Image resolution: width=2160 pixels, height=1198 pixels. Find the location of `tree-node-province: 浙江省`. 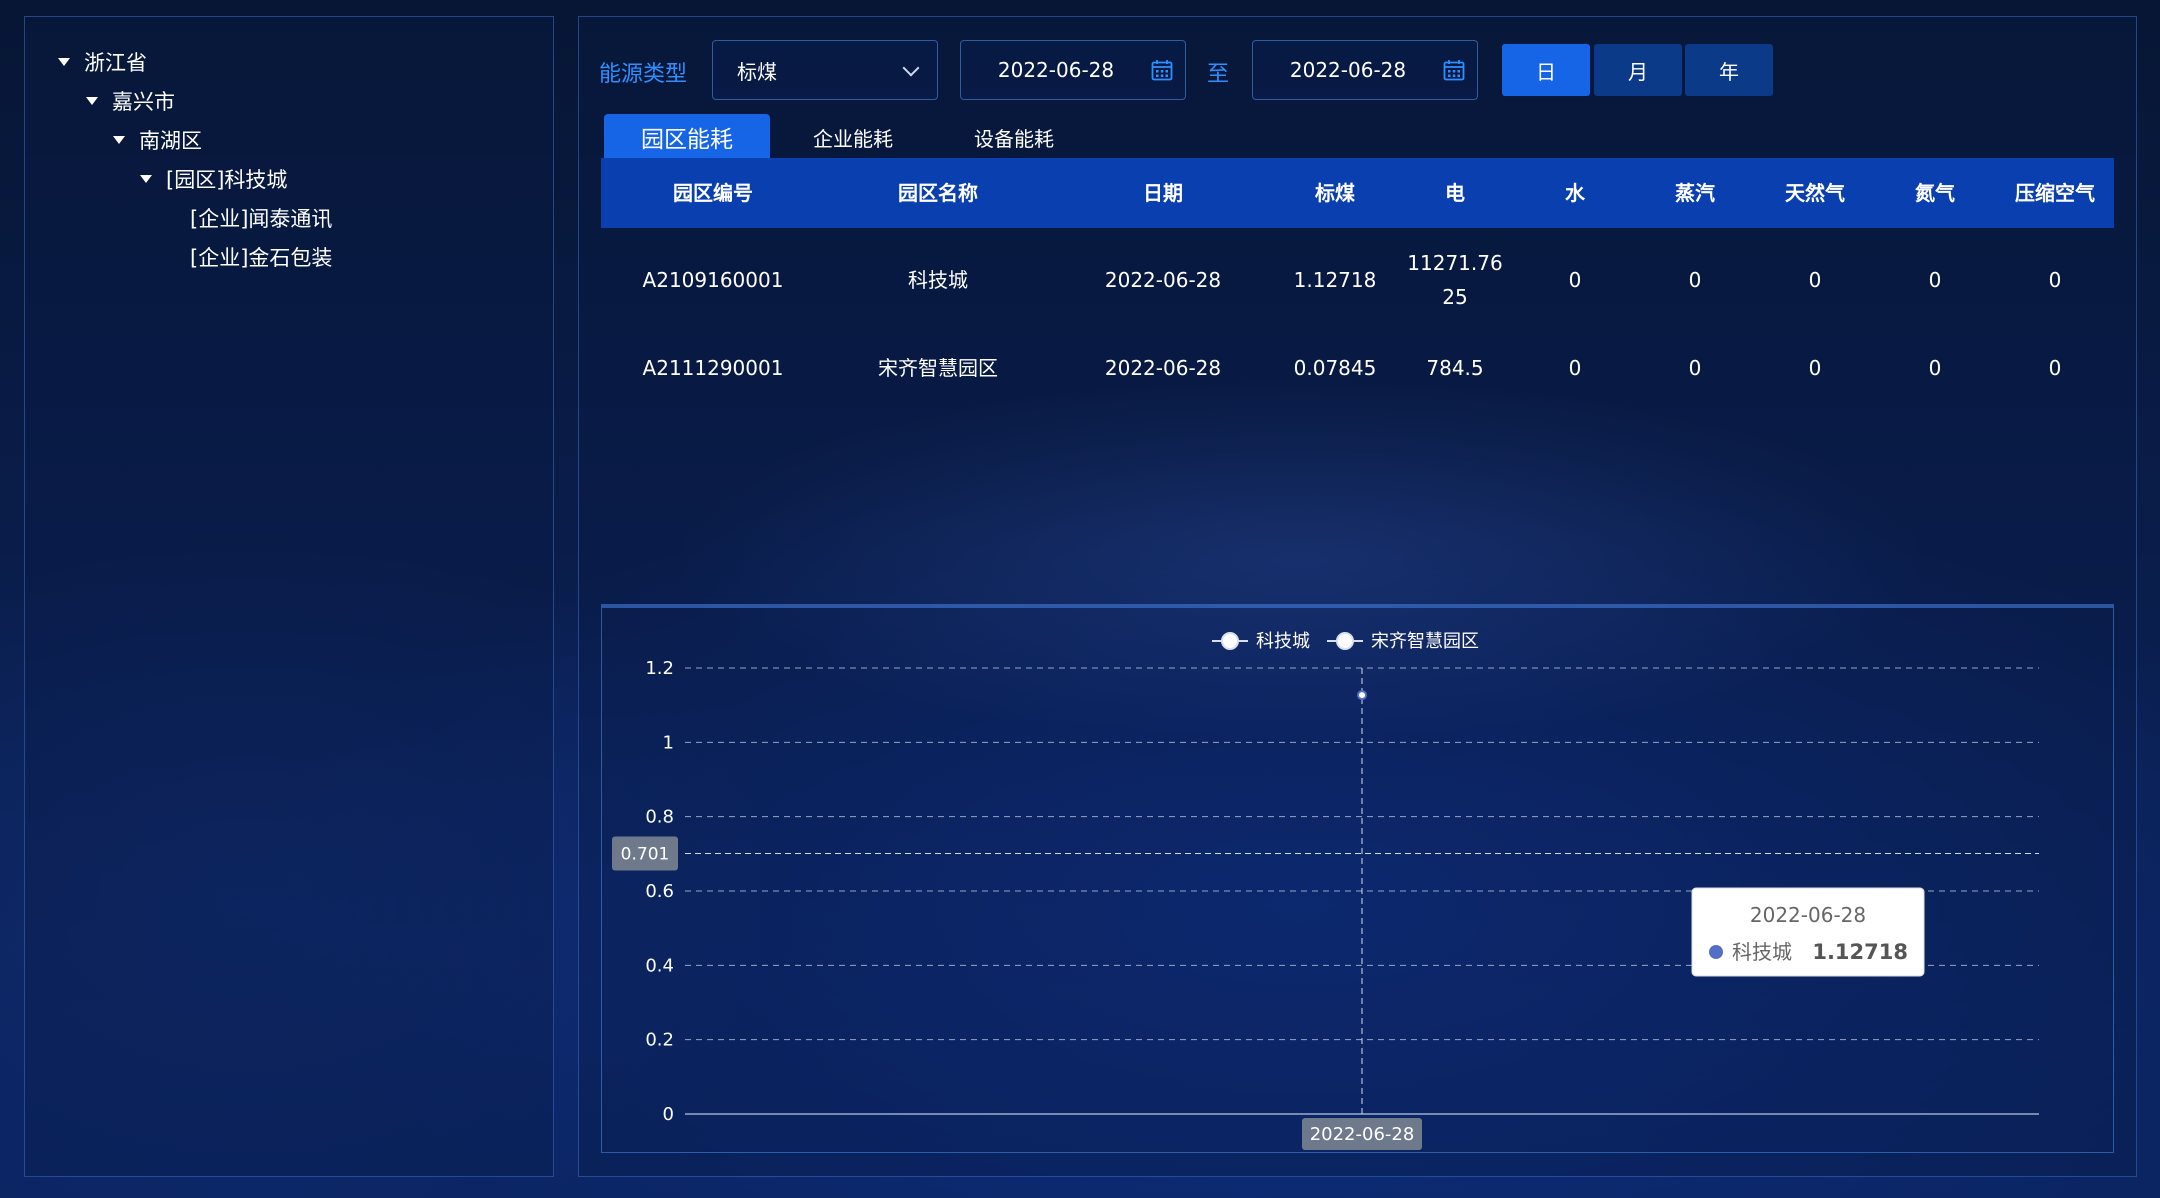

tree-node-province: 浙江省 is located at coordinates (102, 62).